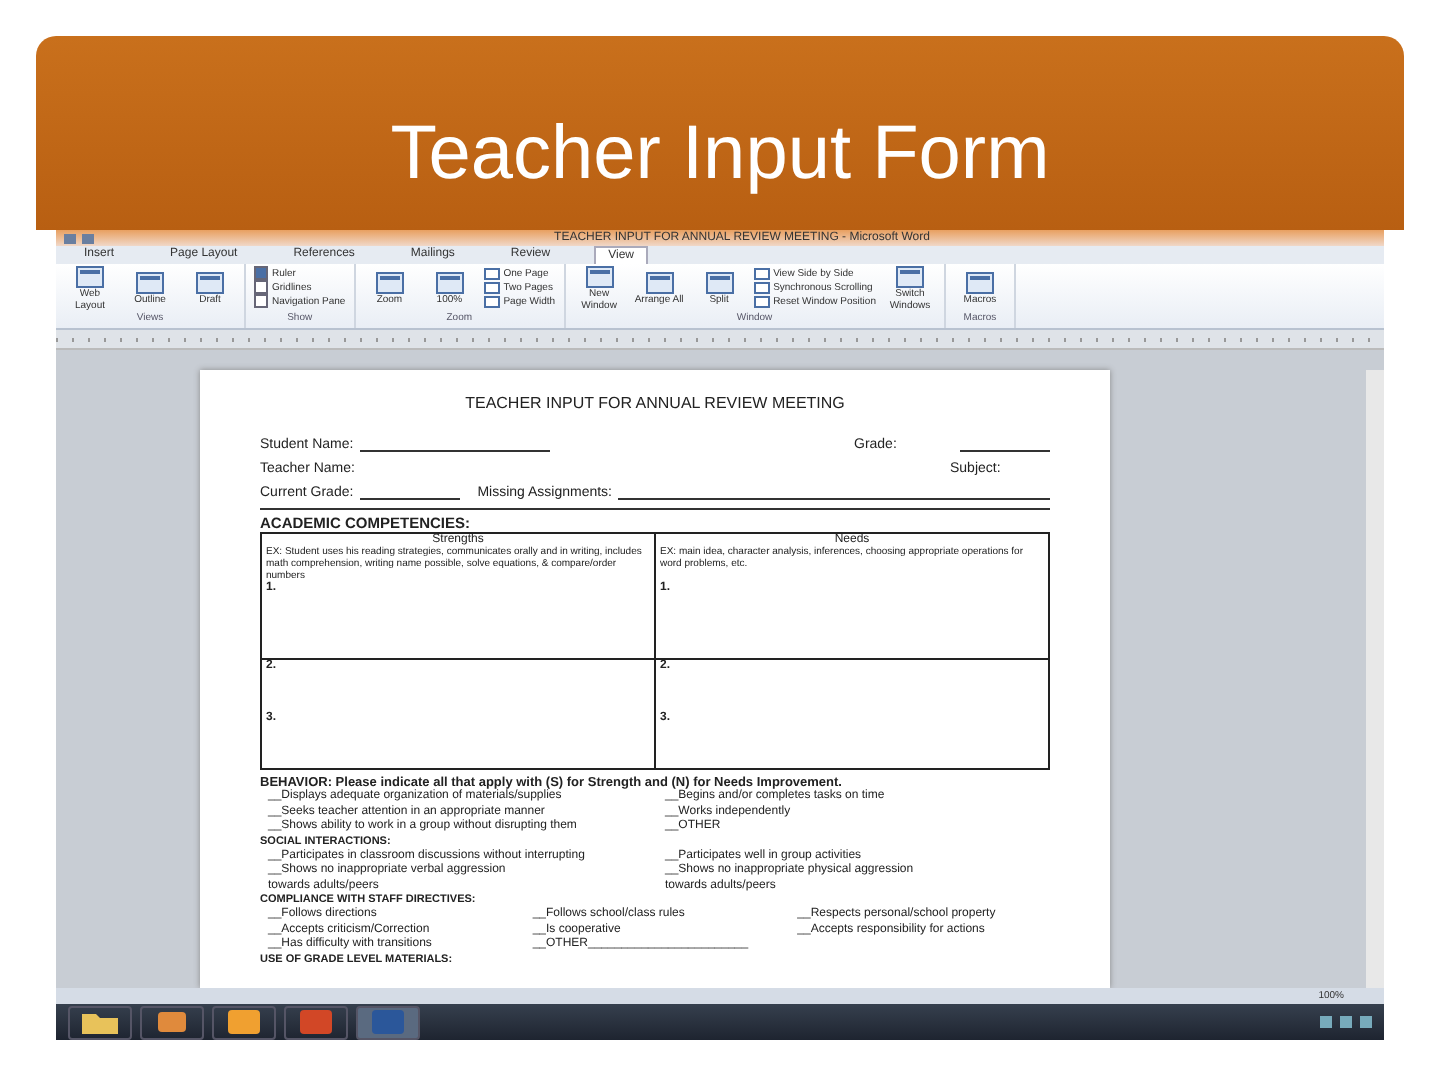 The image size is (1440, 1080). I want to click on slide-title: Teacher Input Form, so click(720, 155).